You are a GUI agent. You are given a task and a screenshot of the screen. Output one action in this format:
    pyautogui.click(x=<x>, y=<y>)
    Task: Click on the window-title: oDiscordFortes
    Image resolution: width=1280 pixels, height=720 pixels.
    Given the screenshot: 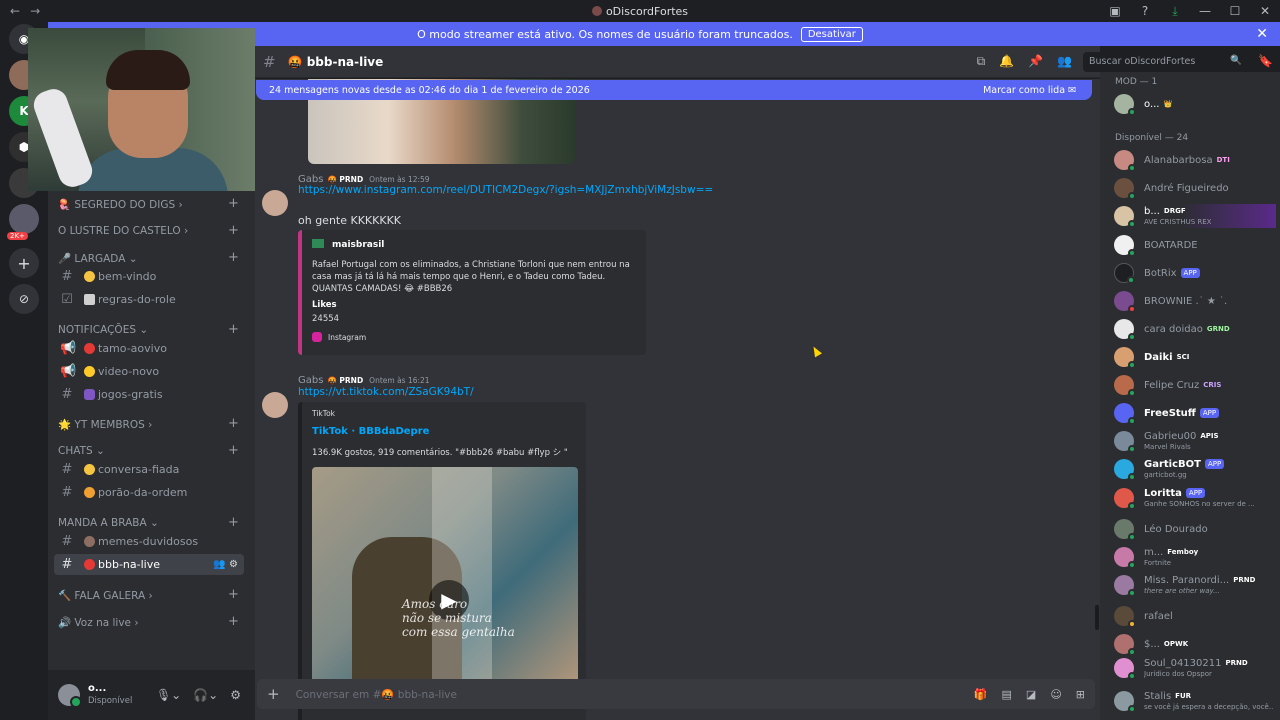 What is the action you would take?
    pyautogui.click(x=640, y=11)
    